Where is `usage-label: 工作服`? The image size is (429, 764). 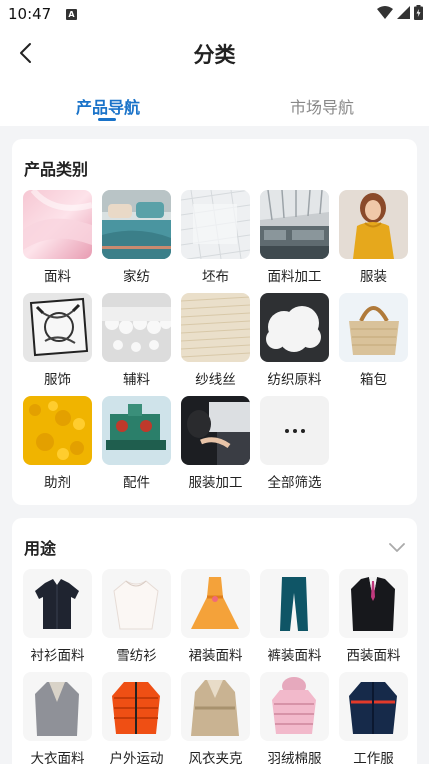
usage-label: 工作服 is located at coordinates (373, 757).